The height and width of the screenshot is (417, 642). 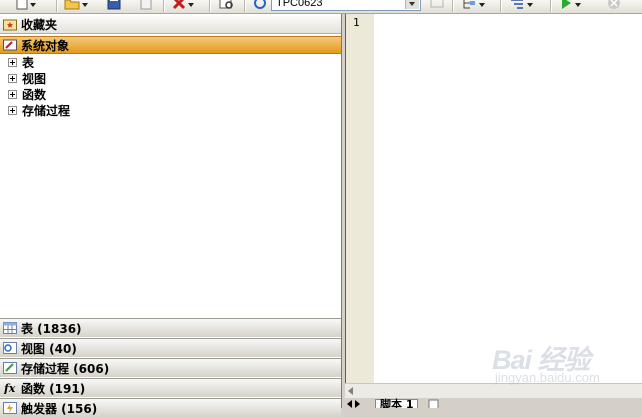 What do you see at coordinates (357, 404) in the screenshot?
I see `tab-next-icon` at bounding box center [357, 404].